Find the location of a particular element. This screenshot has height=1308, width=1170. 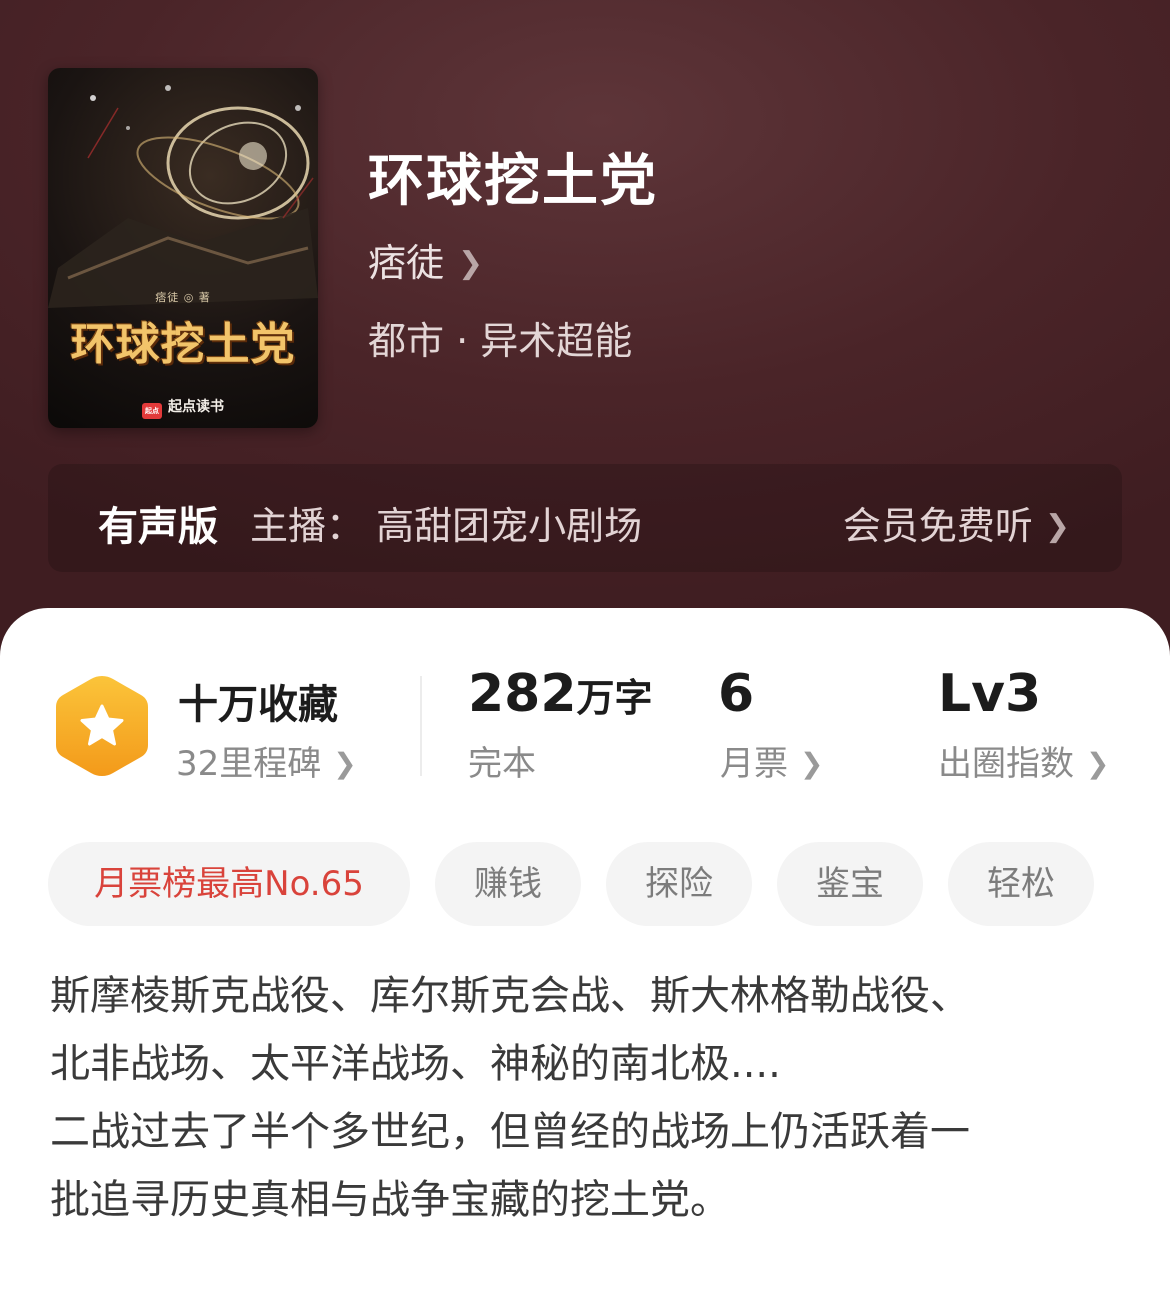

synopsis-line: 二战过去了半个多世纪，但曾经的战场上仍活跃着一 is located at coordinates (510, 1132).